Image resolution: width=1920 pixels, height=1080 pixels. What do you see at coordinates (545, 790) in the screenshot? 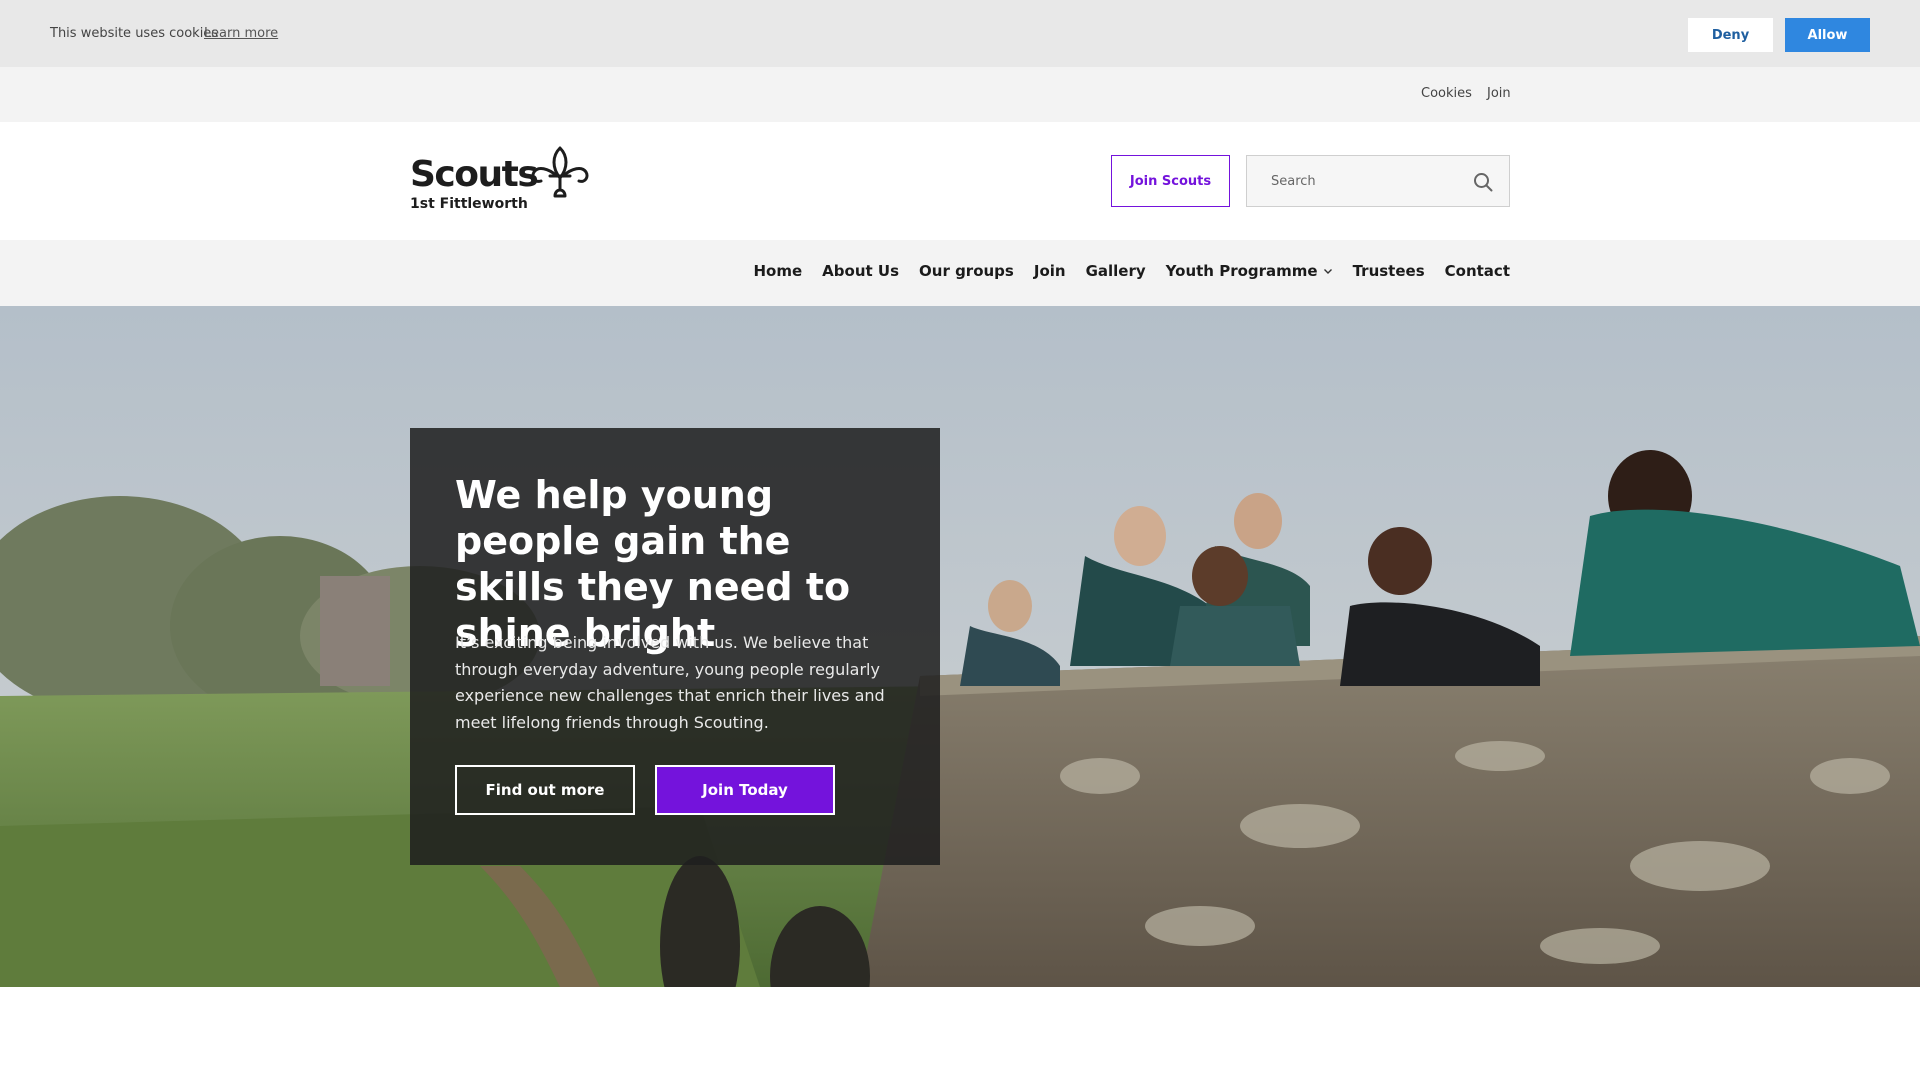
I see `find-out-more-button: Find out more` at bounding box center [545, 790].